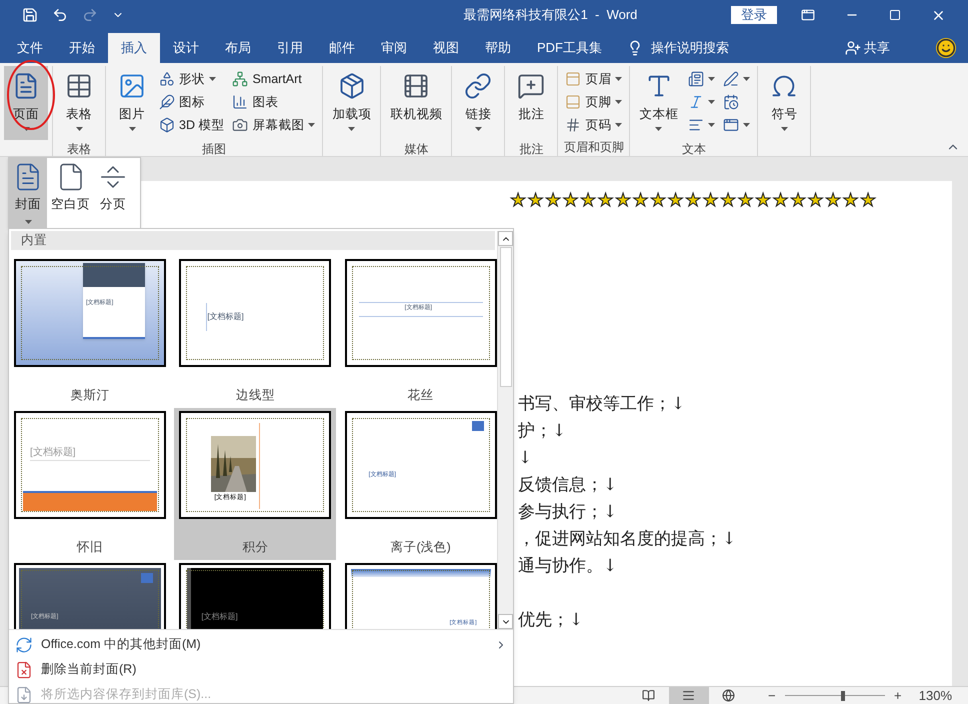 The height and width of the screenshot is (704, 968). I want to click on ribbon-tab: 邮件, so click(342, 48).